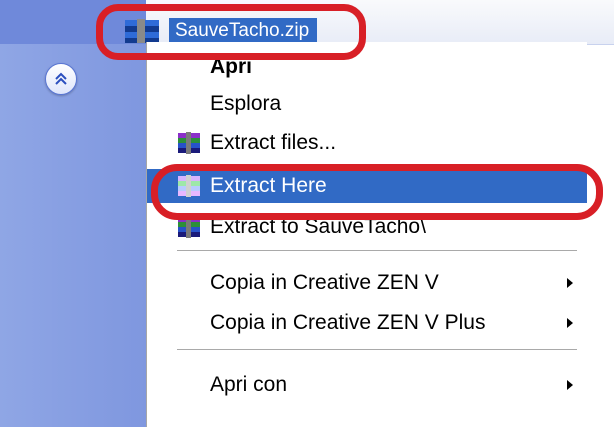 The image size is (614, 427). Describe the element at coordinates (348, 322) in the screenshot. I see `menu-item-label: Copia in Creative ZEN V Plus` at that location.